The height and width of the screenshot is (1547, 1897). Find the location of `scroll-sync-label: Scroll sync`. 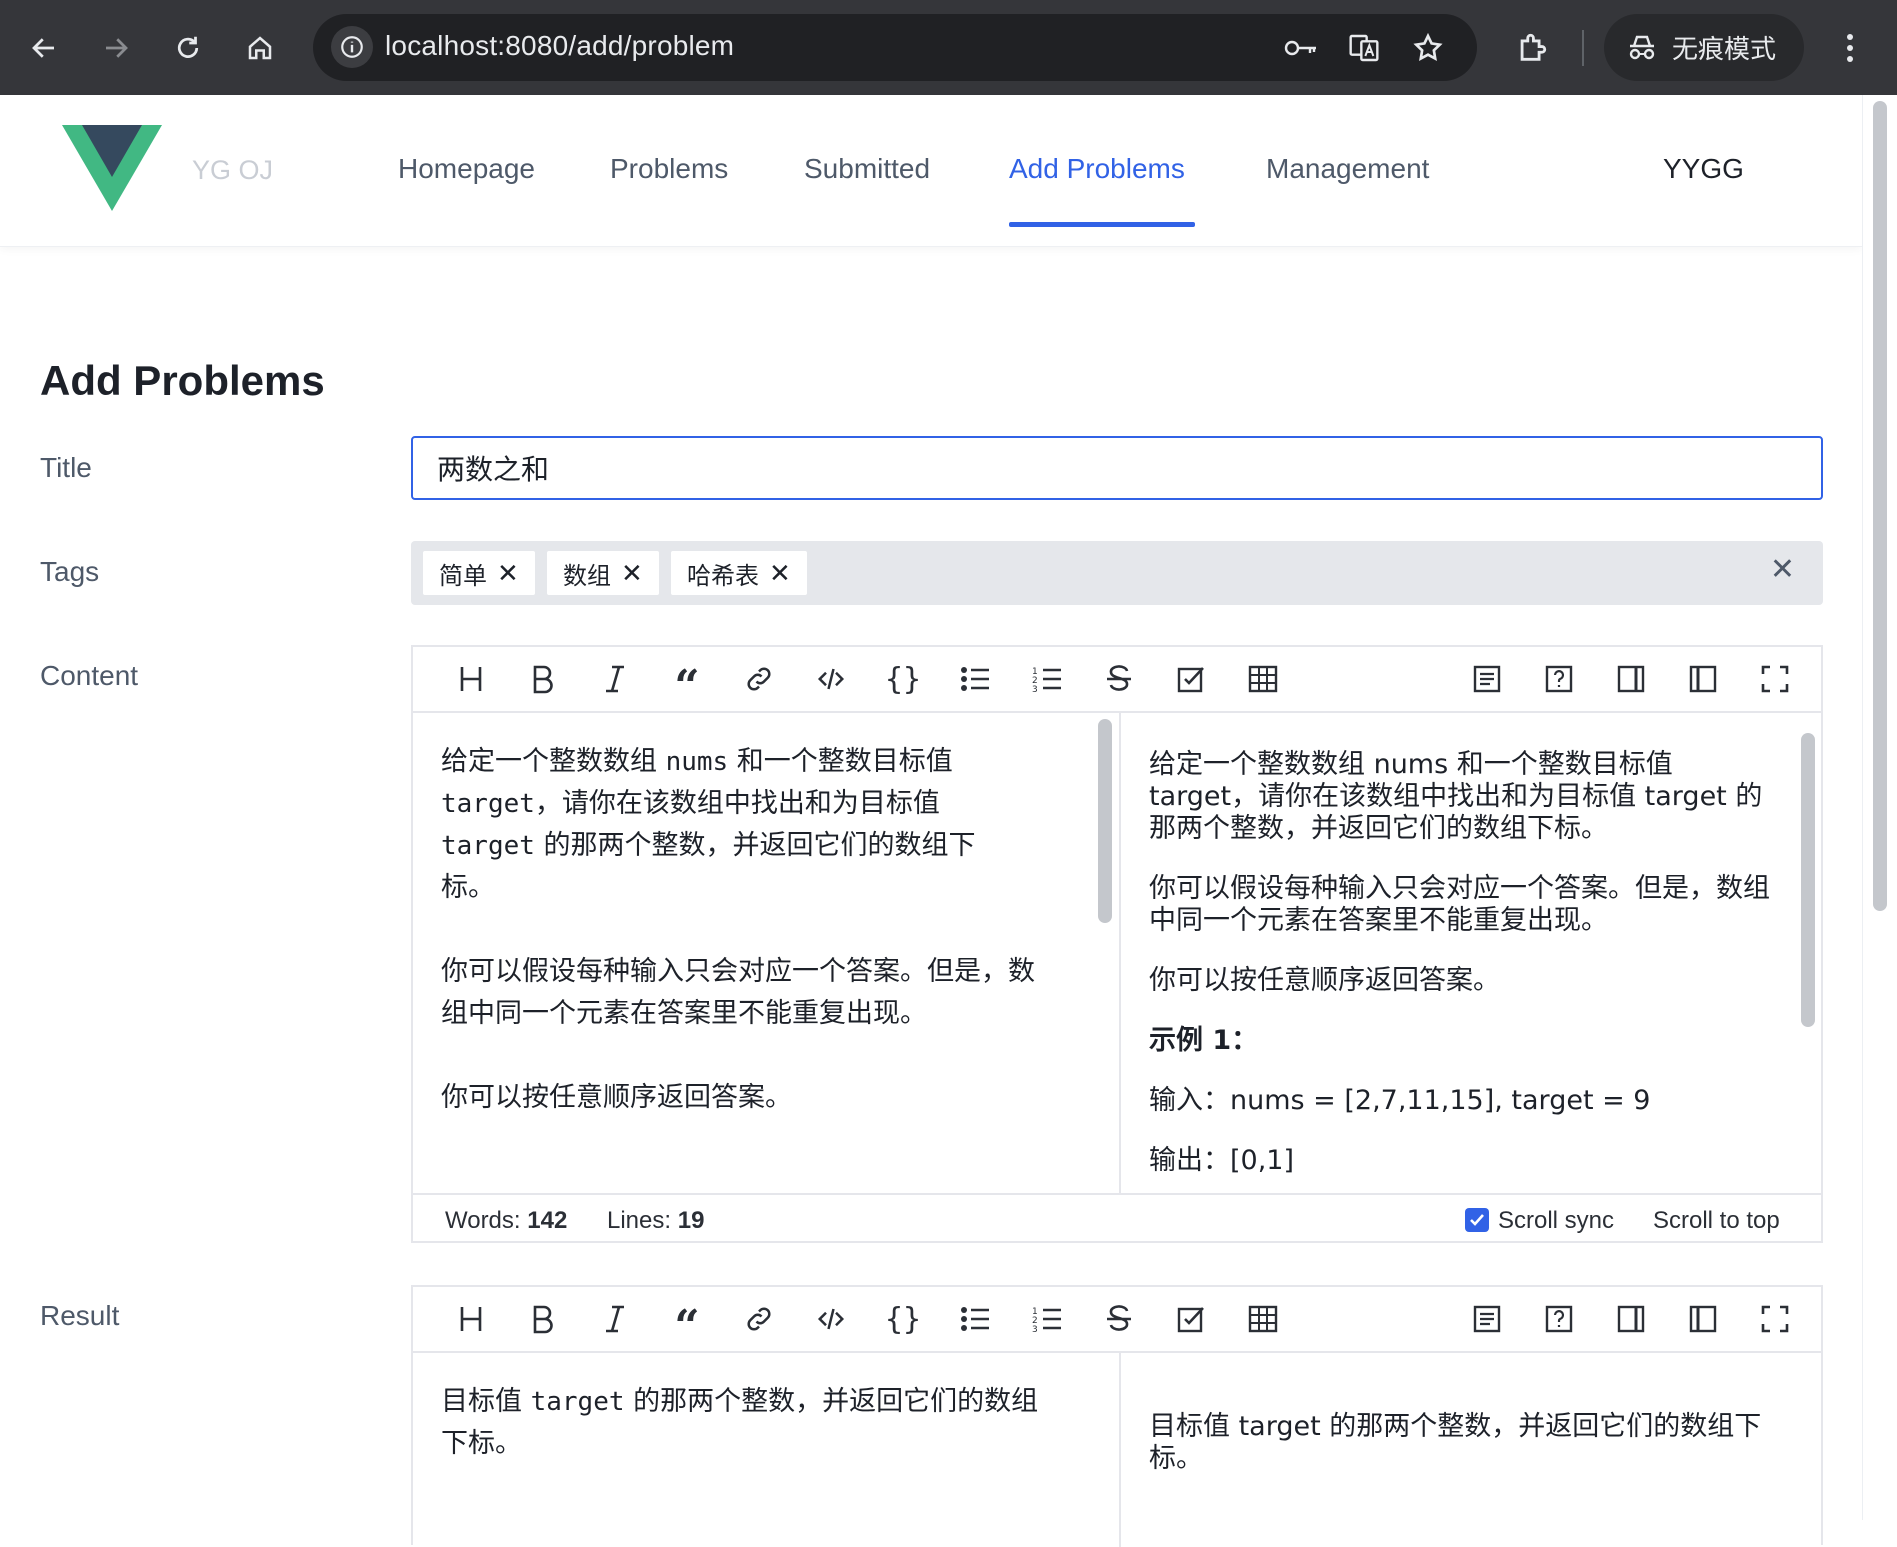

scroll-sync-label: Scroll sync is located at coordinates (1556, 1221).